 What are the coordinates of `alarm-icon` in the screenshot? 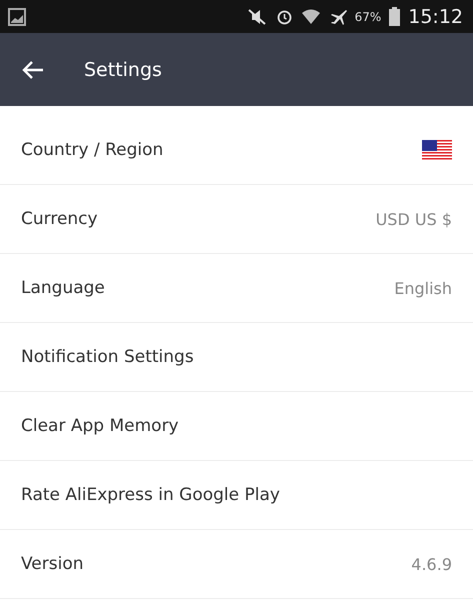 It's located at (284, 16).